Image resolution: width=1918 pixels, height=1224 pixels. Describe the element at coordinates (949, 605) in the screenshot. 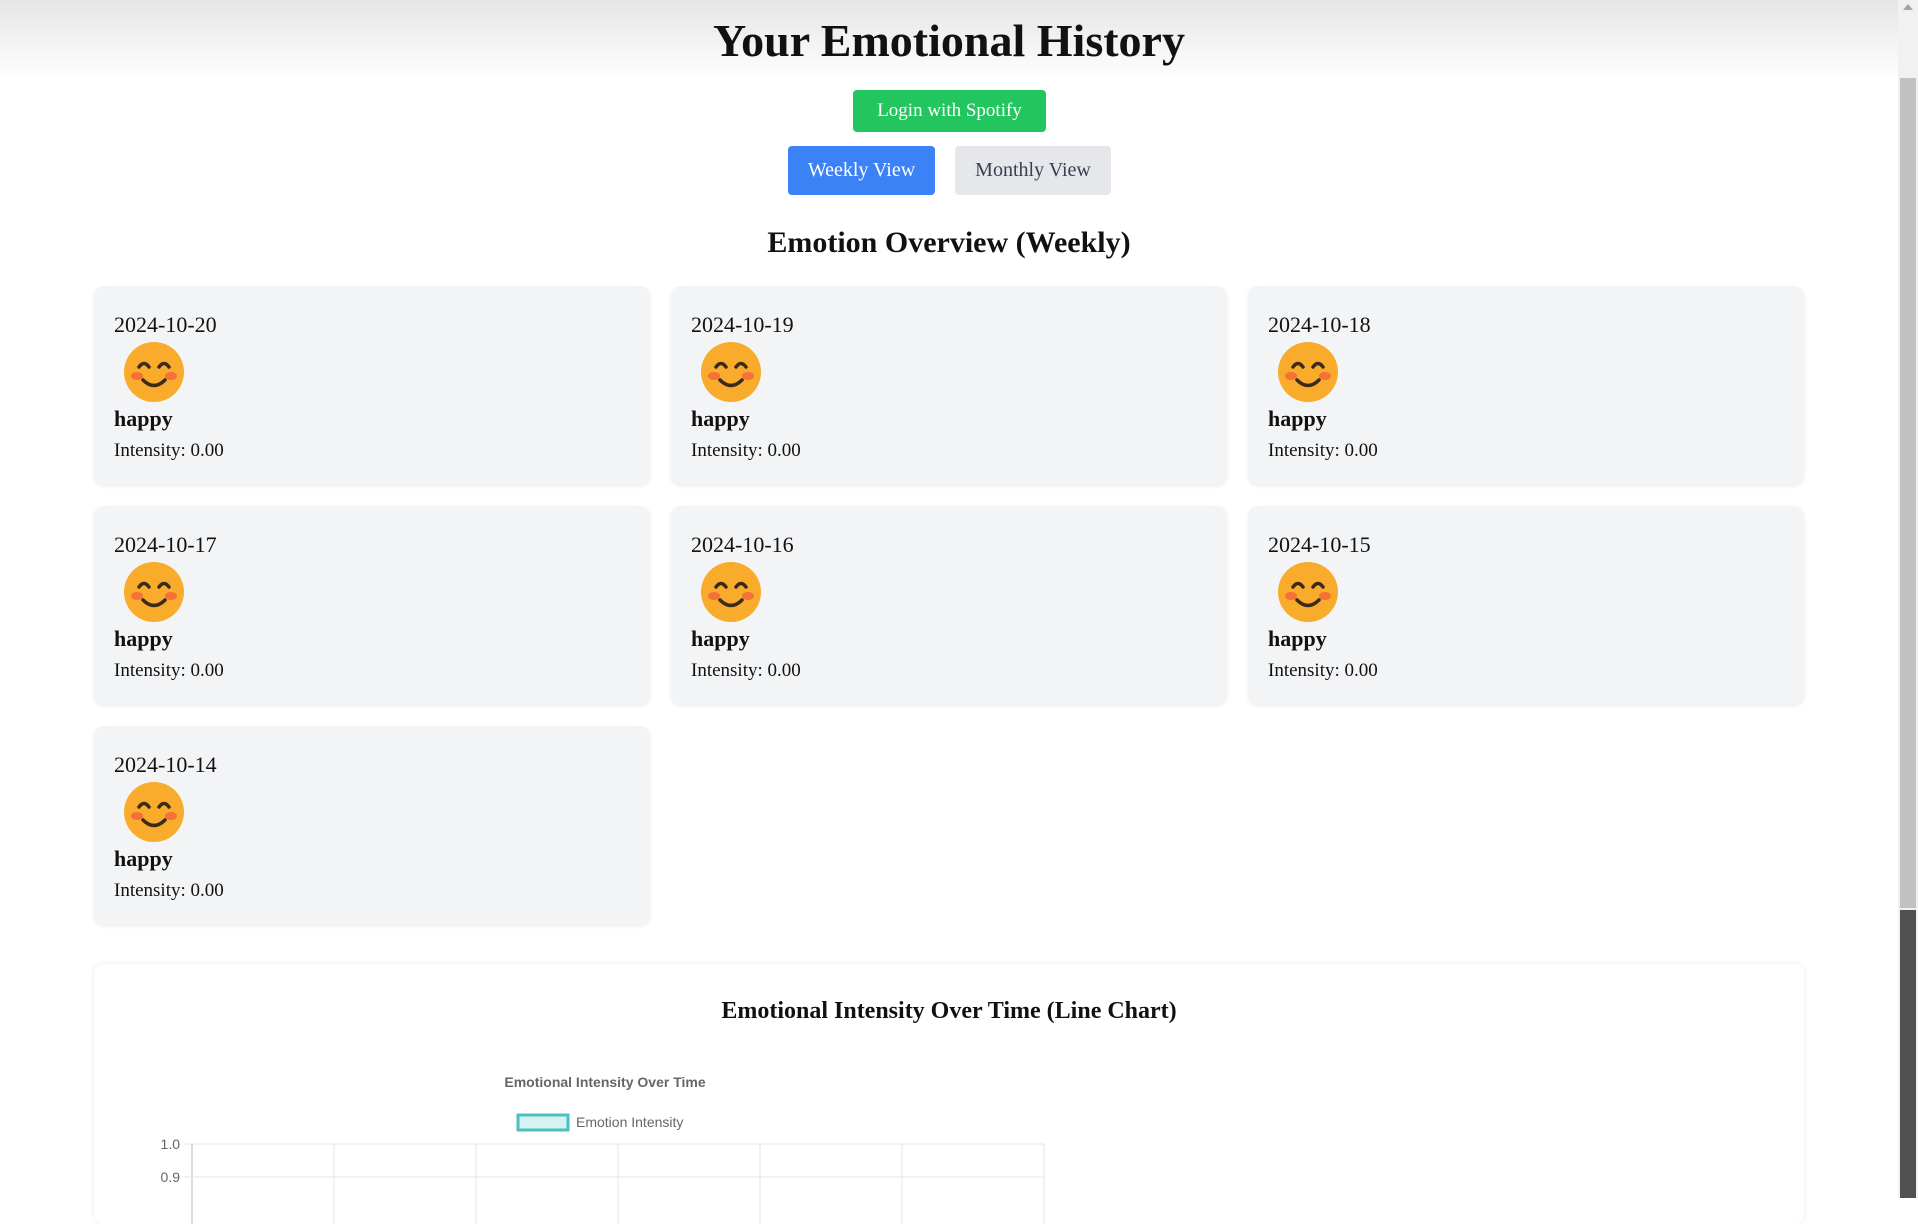

I see `emotion-card: 2024-10-16 happy Intensity: 0.00` at that location.